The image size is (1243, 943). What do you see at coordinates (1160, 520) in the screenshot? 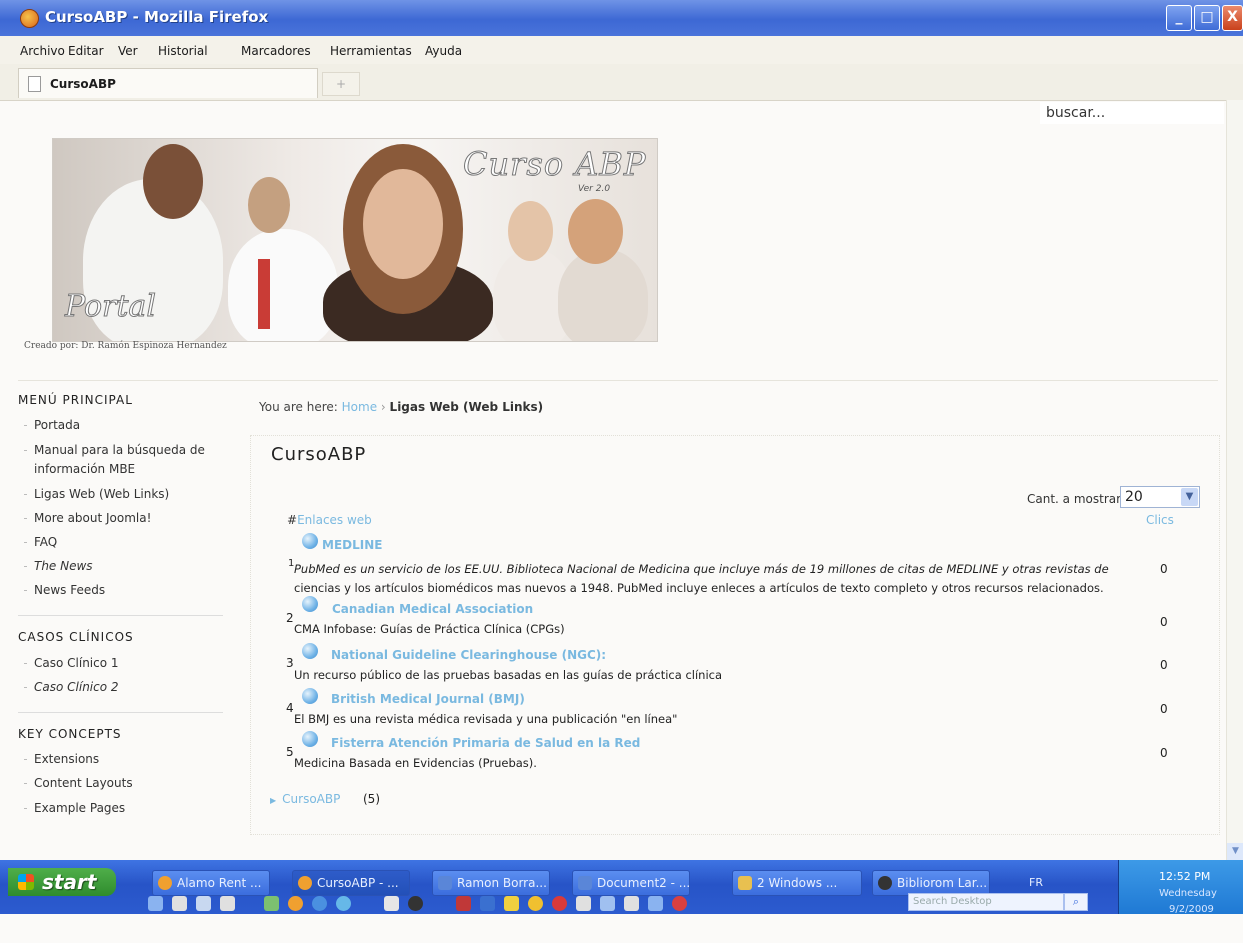
I see `clics-column-header: Clics` at bounding box center [1160, 520].